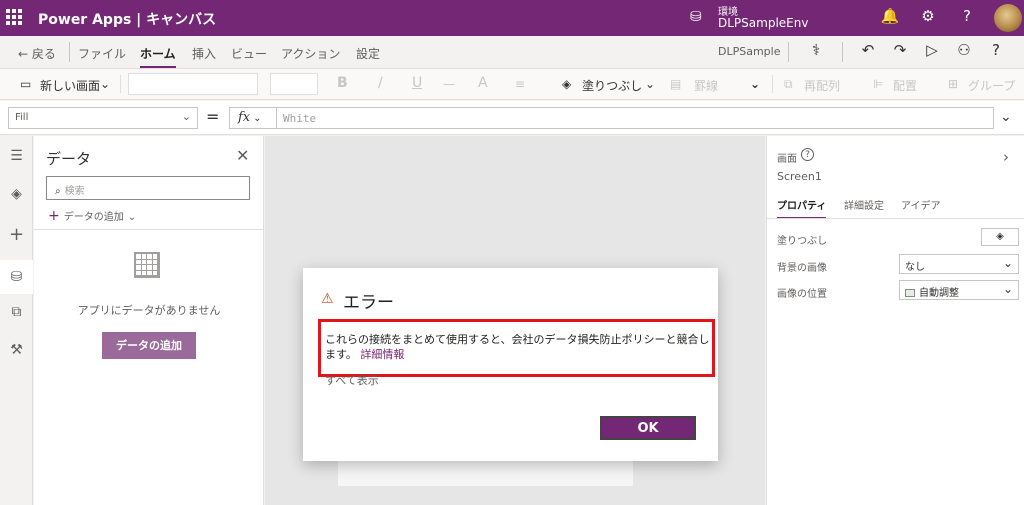 This screenshot has height=505, width=1024. What do you see at coordinates (149, 345) in the screenshot?
I see `add-data-button: データの追加` at bounding box center [149, 345].